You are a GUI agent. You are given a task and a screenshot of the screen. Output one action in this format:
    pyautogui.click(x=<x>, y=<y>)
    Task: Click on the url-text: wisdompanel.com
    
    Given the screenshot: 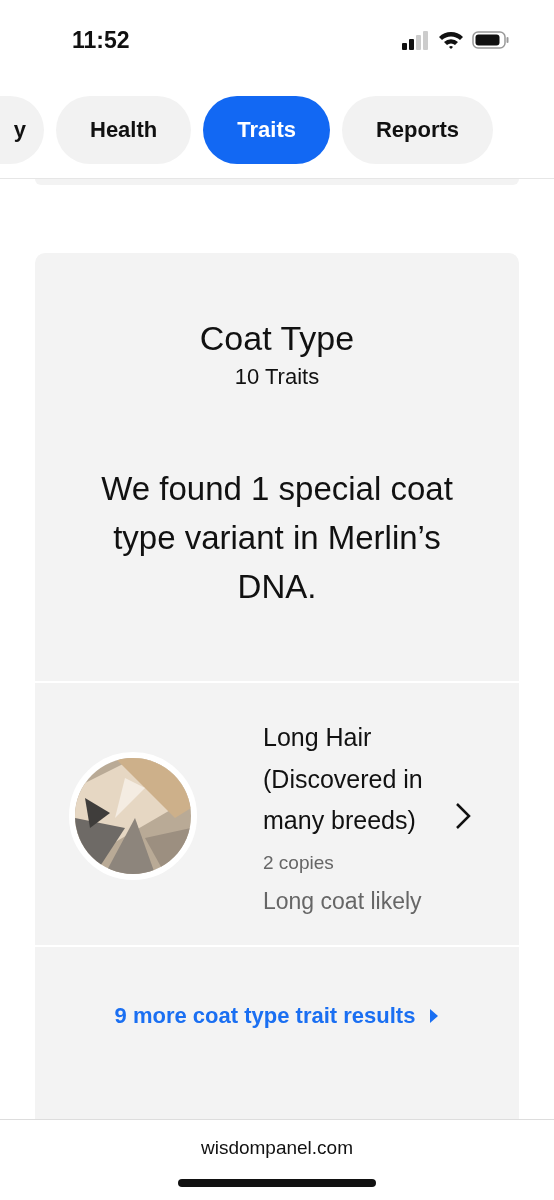 What is the action you would take?
    pyautogui.click(x=277, y=1148)
    